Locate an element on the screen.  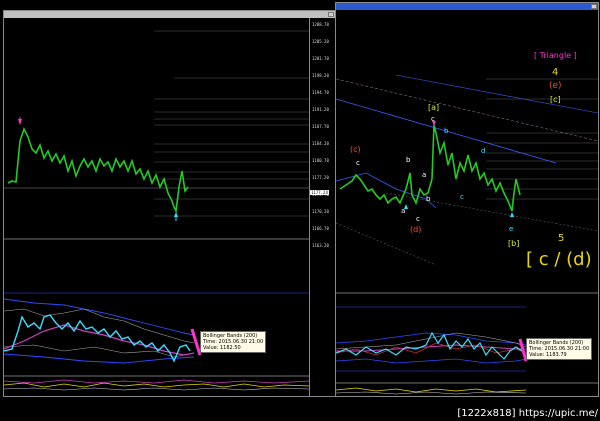
price-label: 1177.20 is located at coordinates (320, 177).